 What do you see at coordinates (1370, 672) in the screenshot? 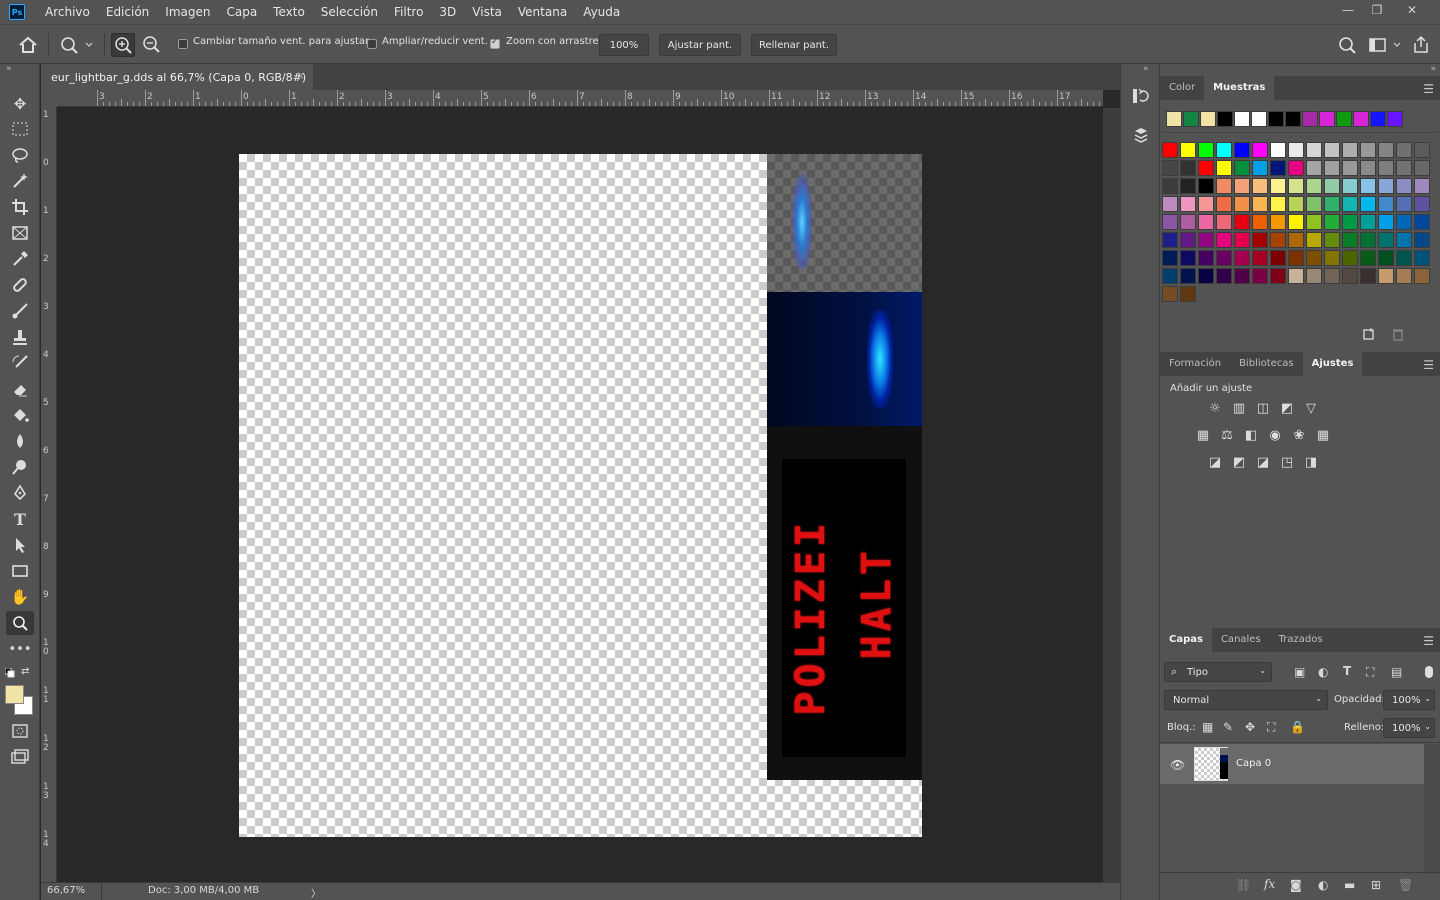
I see `filter-shape-icon: ⛶` at bounding box center [1370, 672].